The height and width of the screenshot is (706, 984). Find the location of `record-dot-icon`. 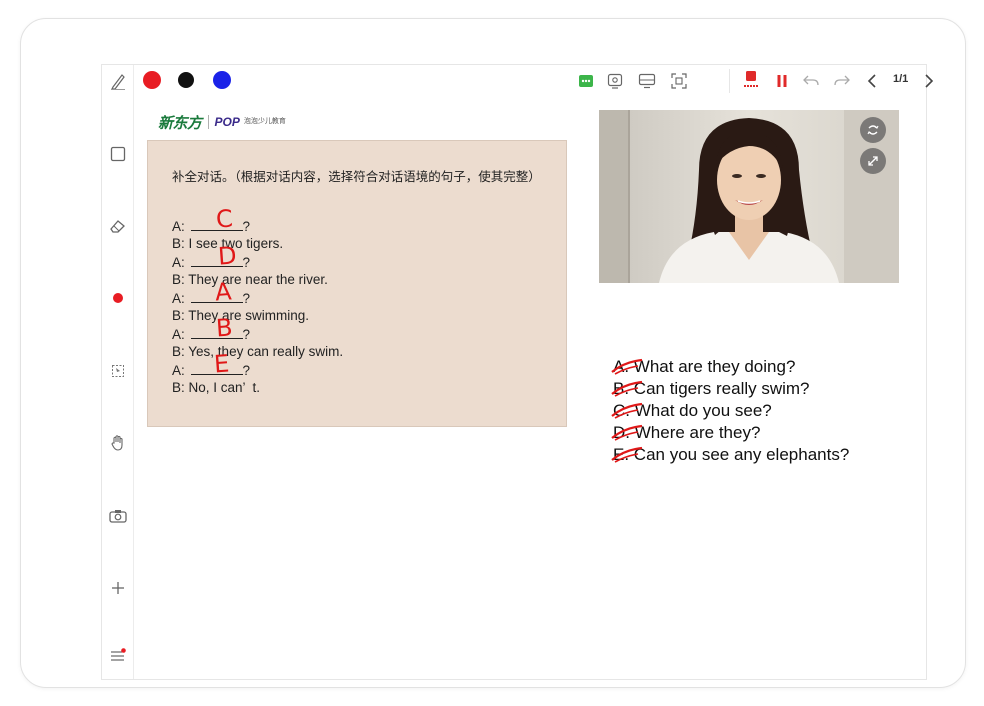

record-dot-icon is located at coordinates (118, 298).